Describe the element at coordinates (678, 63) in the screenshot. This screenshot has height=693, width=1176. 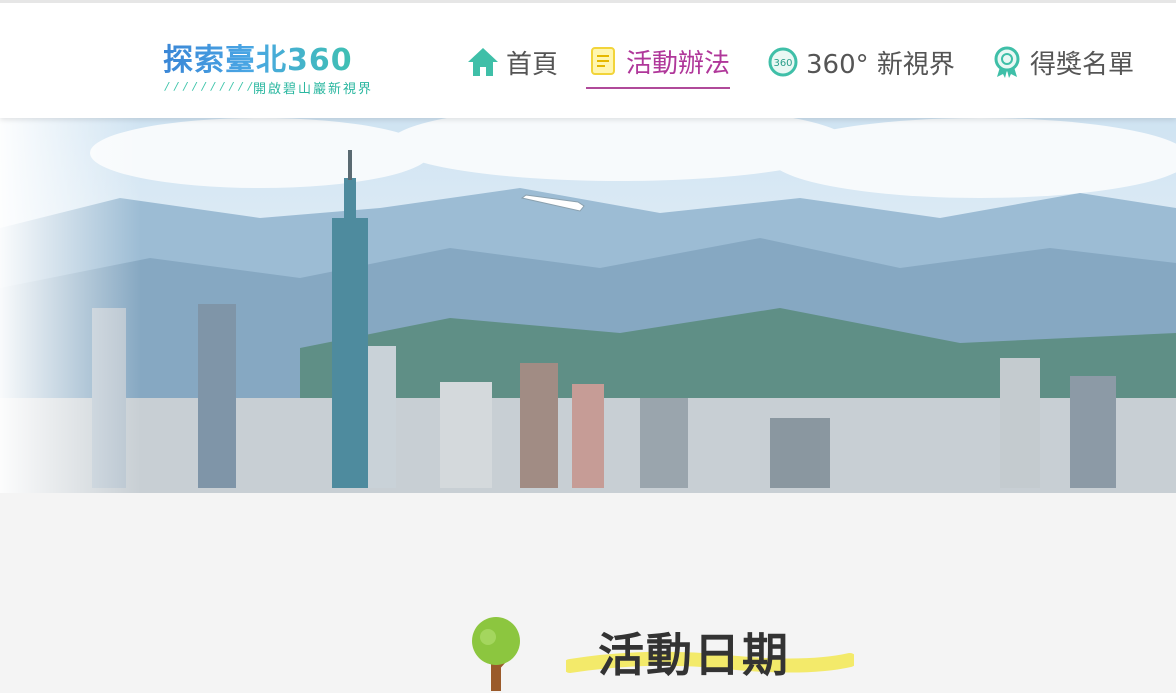
I see `nav-label-rules: 活動辦法` at that location.